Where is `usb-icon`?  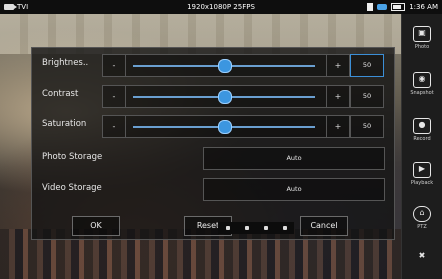 usb-icon is located at coordinates (382, 7).